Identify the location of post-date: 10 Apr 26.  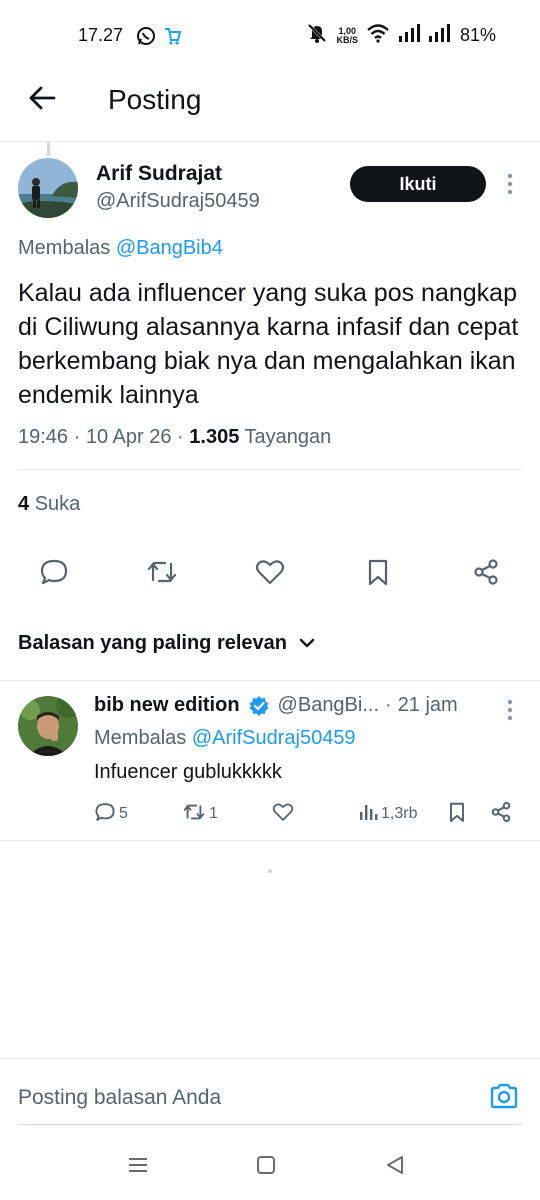
(129, 437).